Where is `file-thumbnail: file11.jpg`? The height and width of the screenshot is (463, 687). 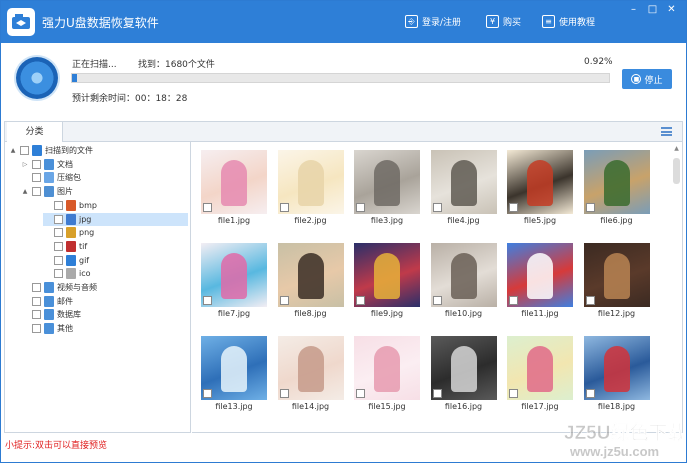 file-thumbnail: file11.jpg is located at coordinates (540, 283).